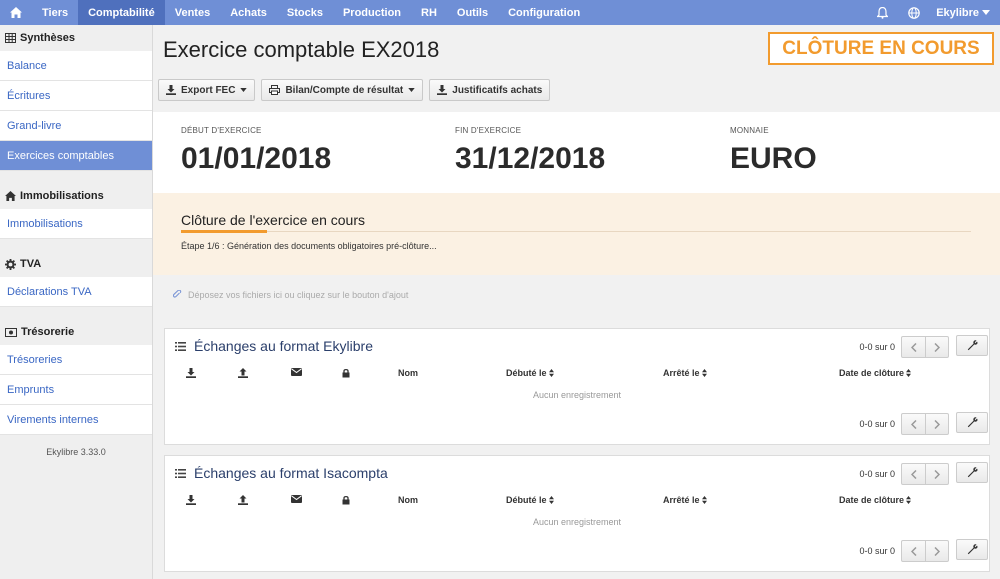 This screenshot has width=1000, height=579. What do you see at coordinates (76, 156) in the screenshot?
I see `sidebar-item-exercices-comptables: Exercices comptables` at bounding box center [76, 156].